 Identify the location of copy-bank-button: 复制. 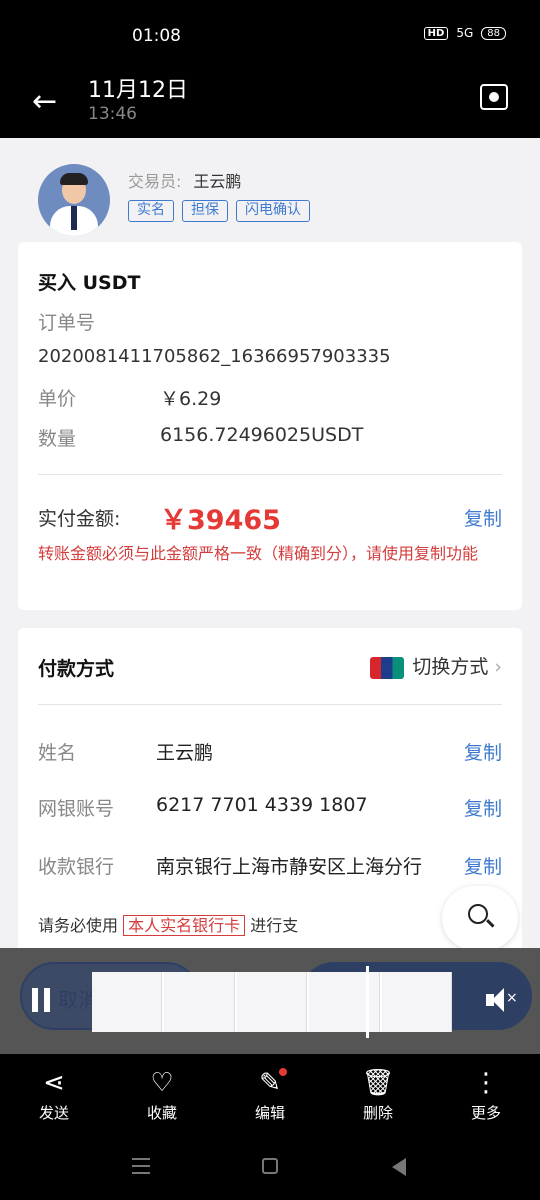
(483, 865).